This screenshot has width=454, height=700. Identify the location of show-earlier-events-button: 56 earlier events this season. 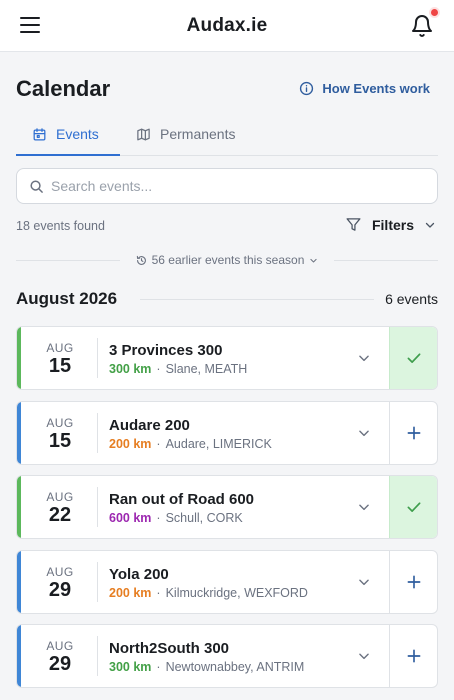
(227, 261).